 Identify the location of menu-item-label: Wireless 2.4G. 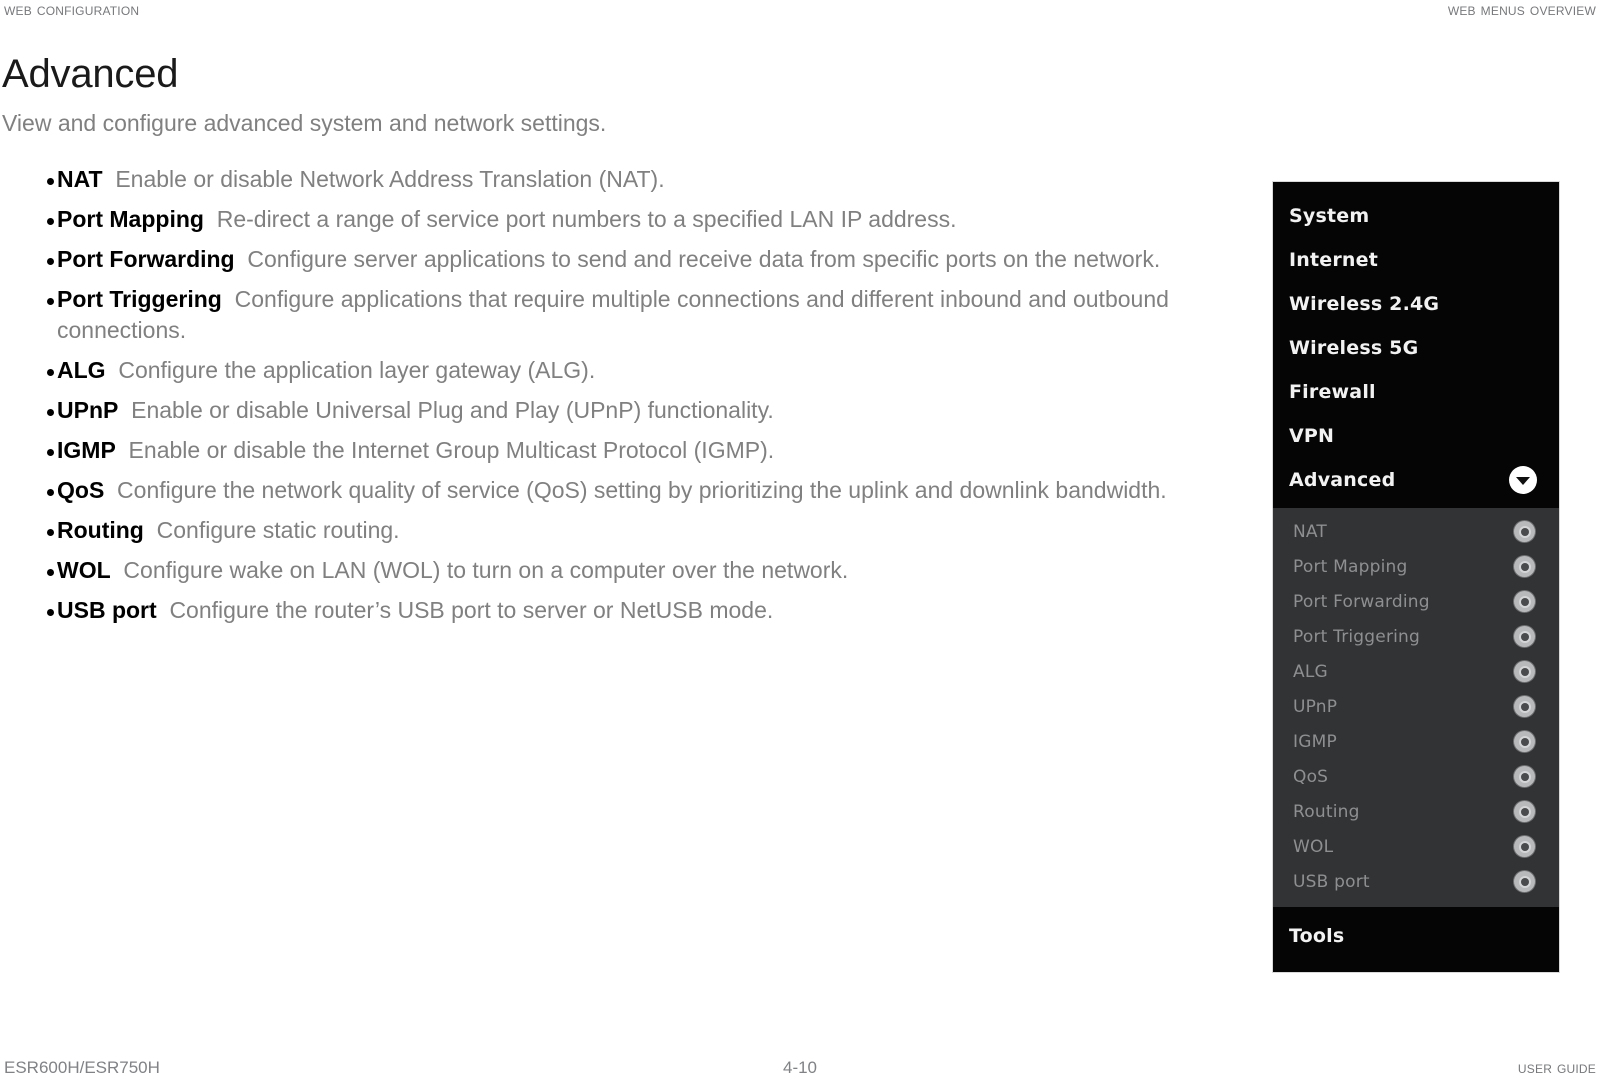
(1364, 304).